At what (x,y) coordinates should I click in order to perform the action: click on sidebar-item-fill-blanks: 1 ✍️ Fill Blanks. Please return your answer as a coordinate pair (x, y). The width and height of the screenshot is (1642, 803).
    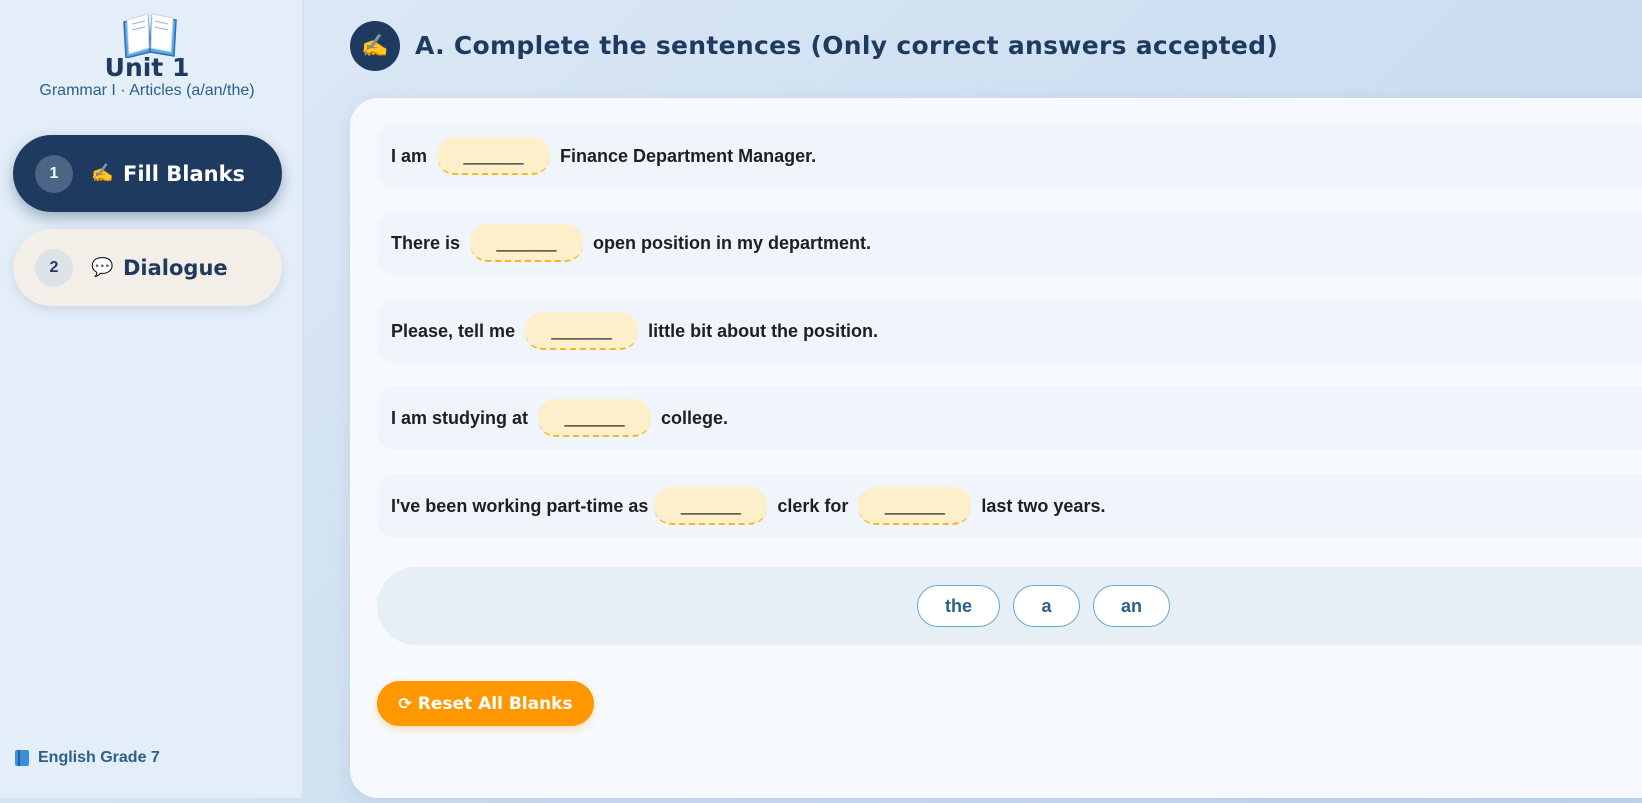
    Looking at the image, I should click on (147, 173).